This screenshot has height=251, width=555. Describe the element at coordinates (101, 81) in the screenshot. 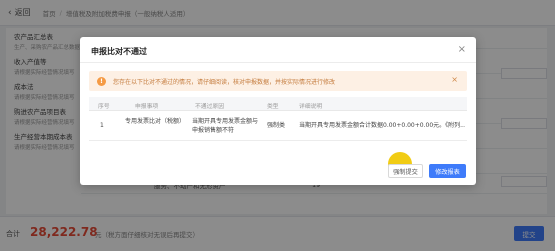

I see `warning-icon: !` at that location.